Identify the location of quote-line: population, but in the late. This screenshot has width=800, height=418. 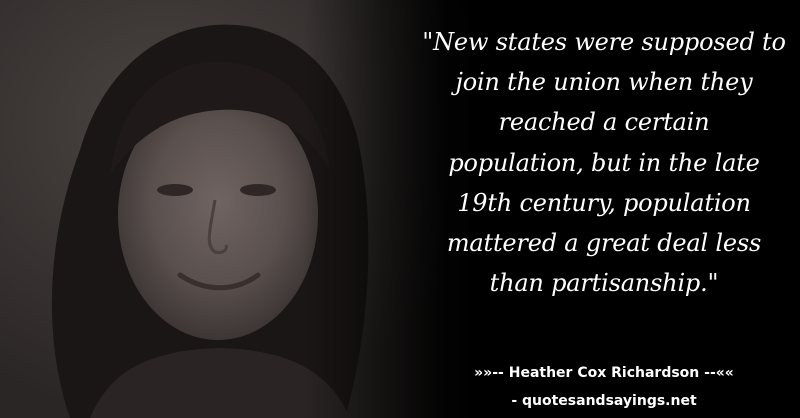
(604, 162).